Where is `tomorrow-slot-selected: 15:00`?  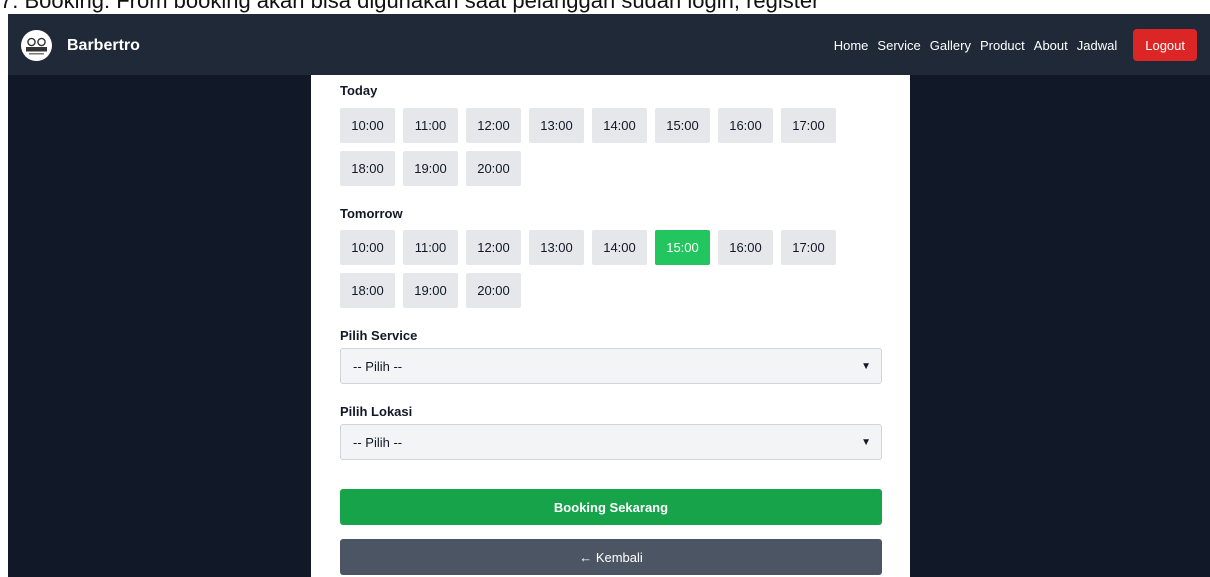
tomorrow-slot-selected: 15:00 is located at coordinates (682, 247).